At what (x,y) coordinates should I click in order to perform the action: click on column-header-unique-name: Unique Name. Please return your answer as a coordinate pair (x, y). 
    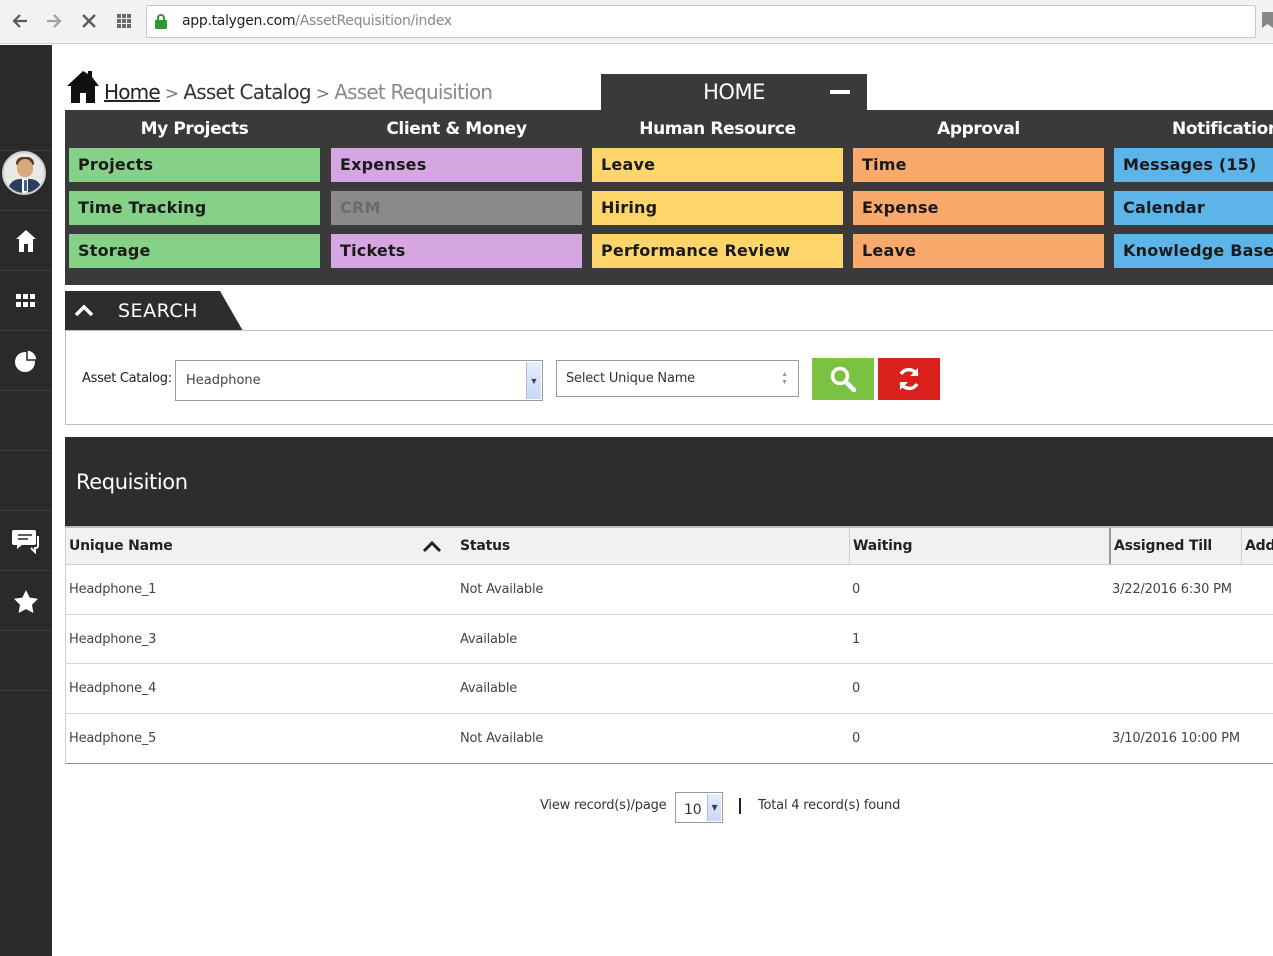
    Looking at the image, I should click on (262, 546).